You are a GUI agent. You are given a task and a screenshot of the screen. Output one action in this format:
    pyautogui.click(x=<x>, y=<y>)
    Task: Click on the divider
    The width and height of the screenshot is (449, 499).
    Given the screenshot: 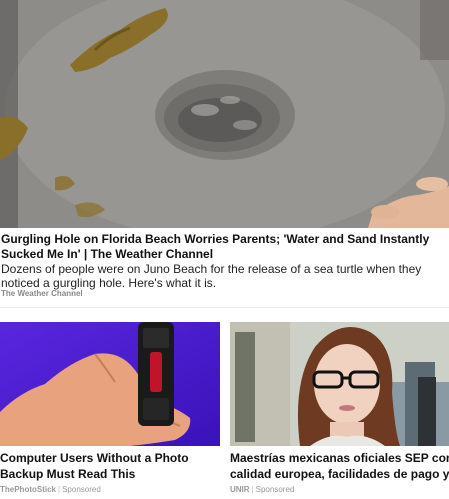 What is the action you would take?
    pyautogui.click(x=224, y=307)
    